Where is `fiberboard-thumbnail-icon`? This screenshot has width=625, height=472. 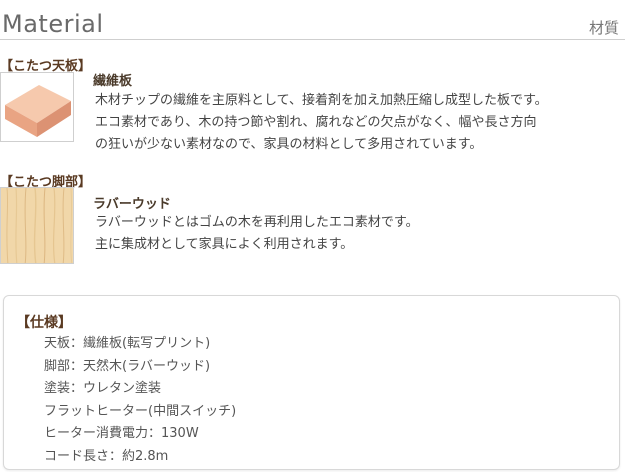
fiberboard-thumbnail-icon is located at coordinates (38, 111).